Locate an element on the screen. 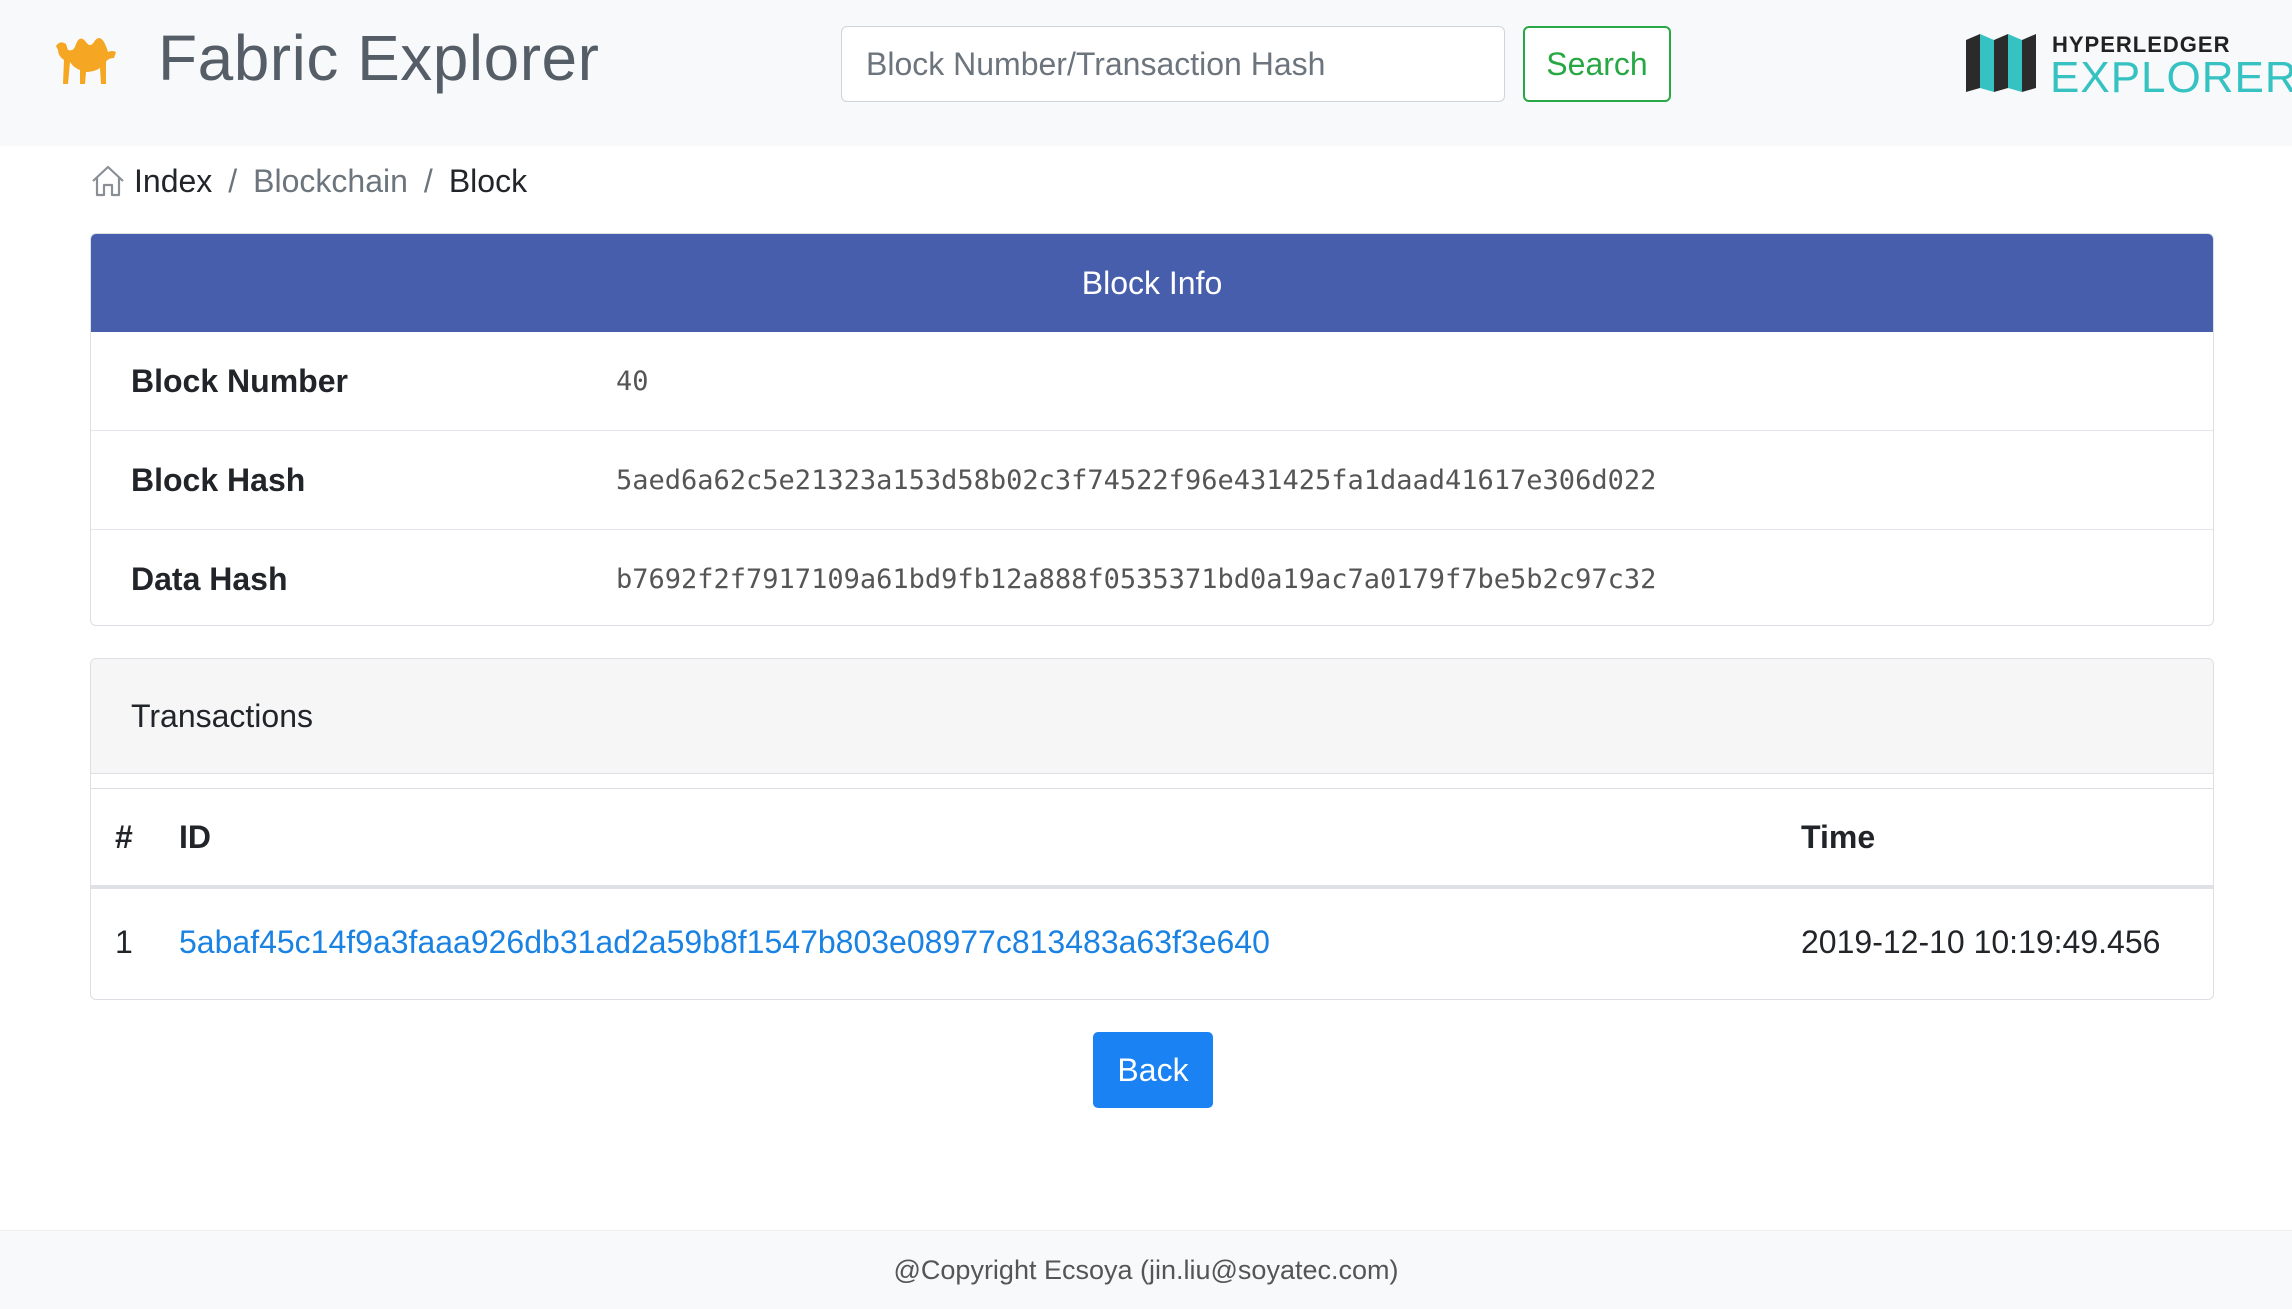 The image size is (2292, 1309). transactions-divider is located at coordinates (1152, 781).